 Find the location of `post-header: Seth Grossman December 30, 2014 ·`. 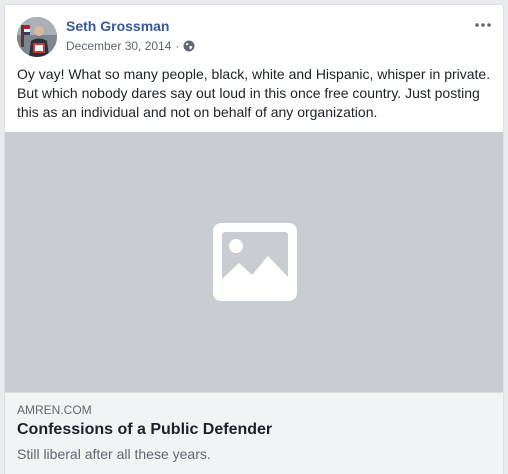

post-header: Seth Grossman December 30, 2014 · is located at coordinates (254, 33).